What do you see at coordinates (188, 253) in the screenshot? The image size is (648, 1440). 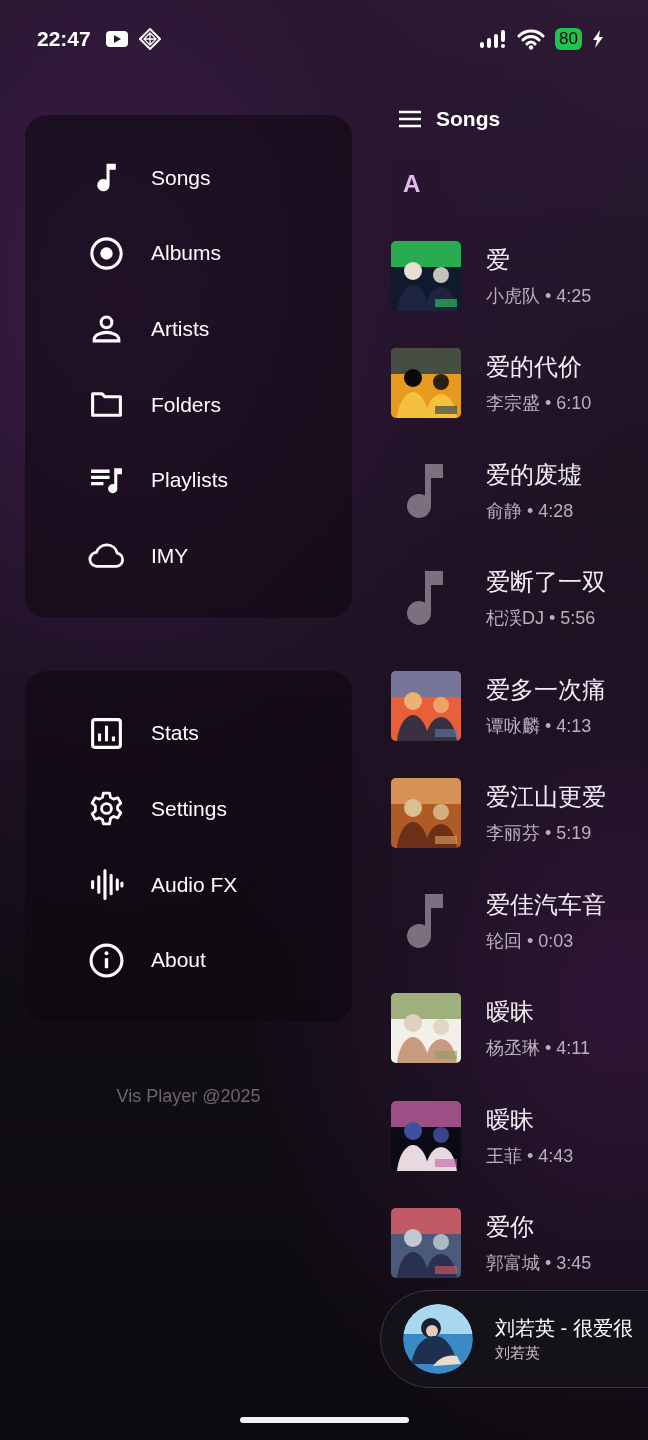 I see `menu-item: Albums` at bounding box center [188, 253].